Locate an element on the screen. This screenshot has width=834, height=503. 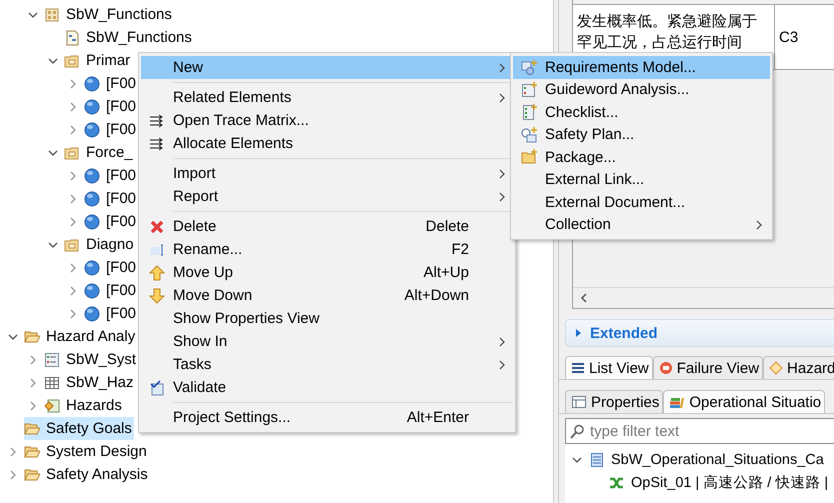
menu-item: New is located at coordinates (327, 67).